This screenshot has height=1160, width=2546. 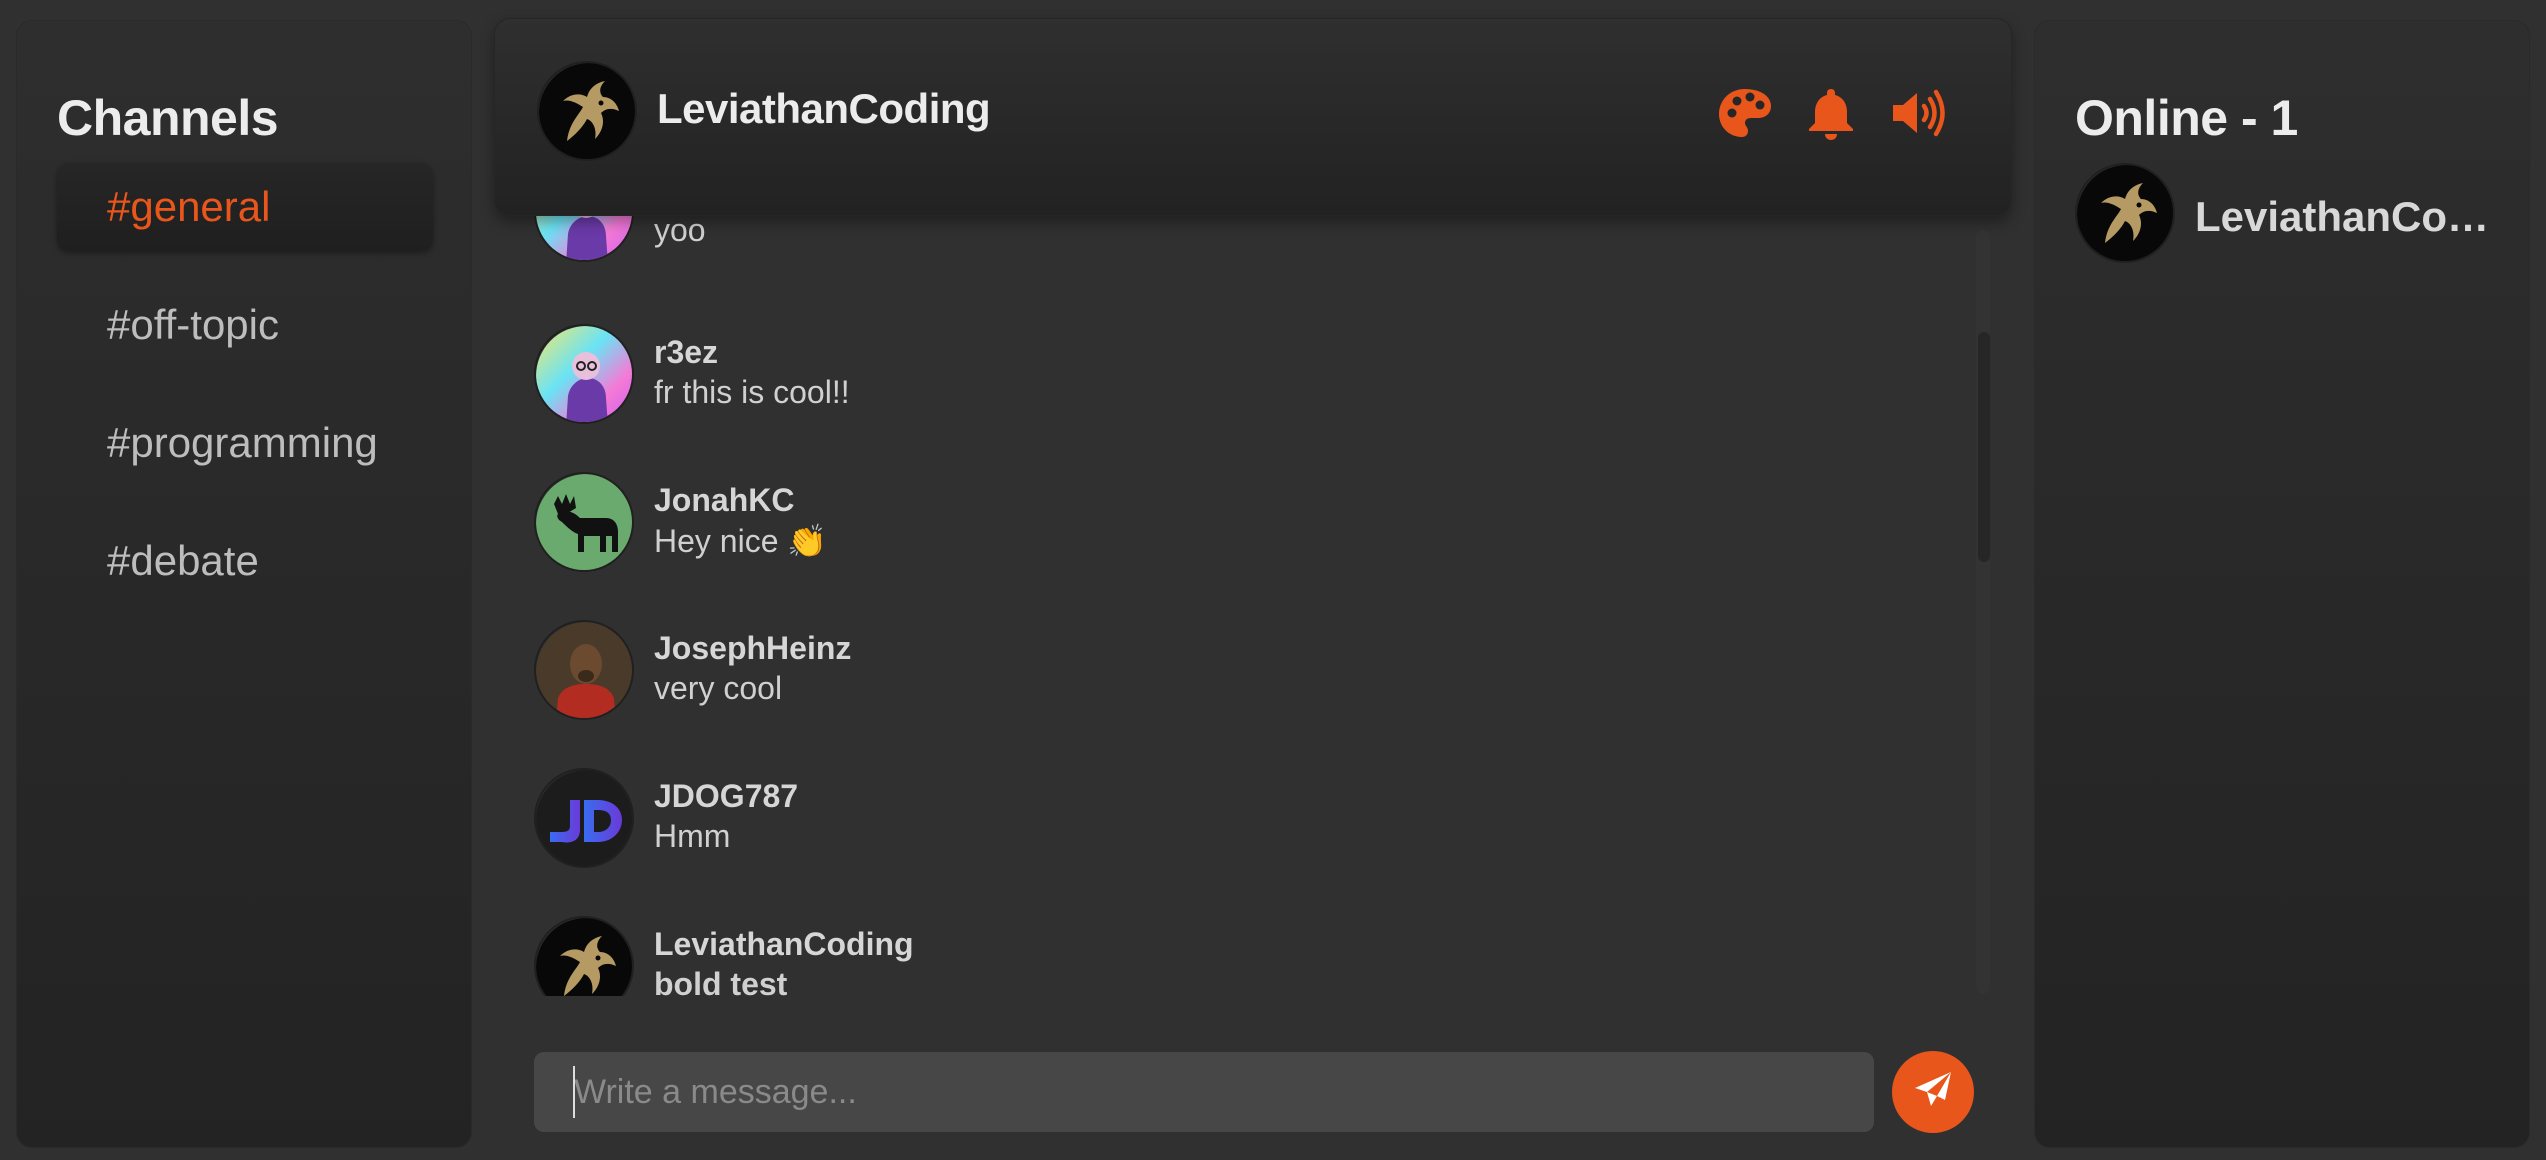 I want to click on channel-debate: #debate, so click(x=245, y=561).